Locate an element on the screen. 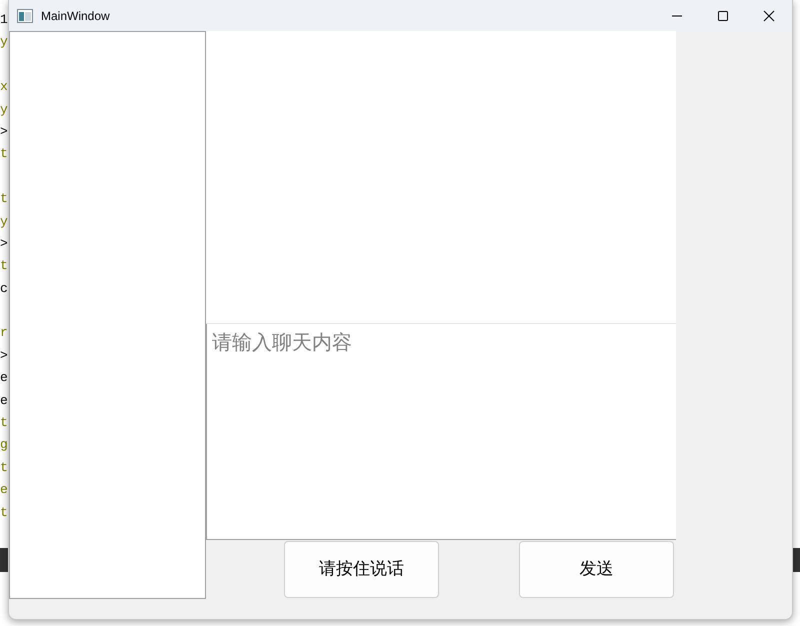 This screenshot has height=626, width=800. code-line: x is located at coordinates (4, 87).